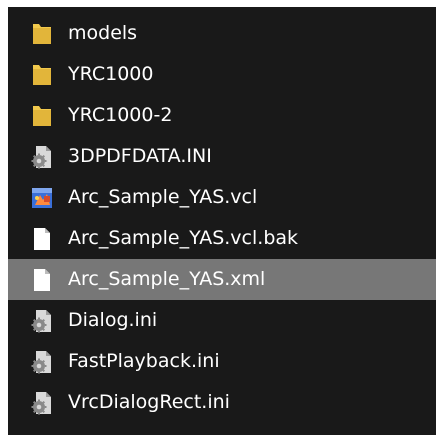  Describe the element at coordinates (111, 74) in the screenshot. I see `list-item-label: YRC1000` at that location.